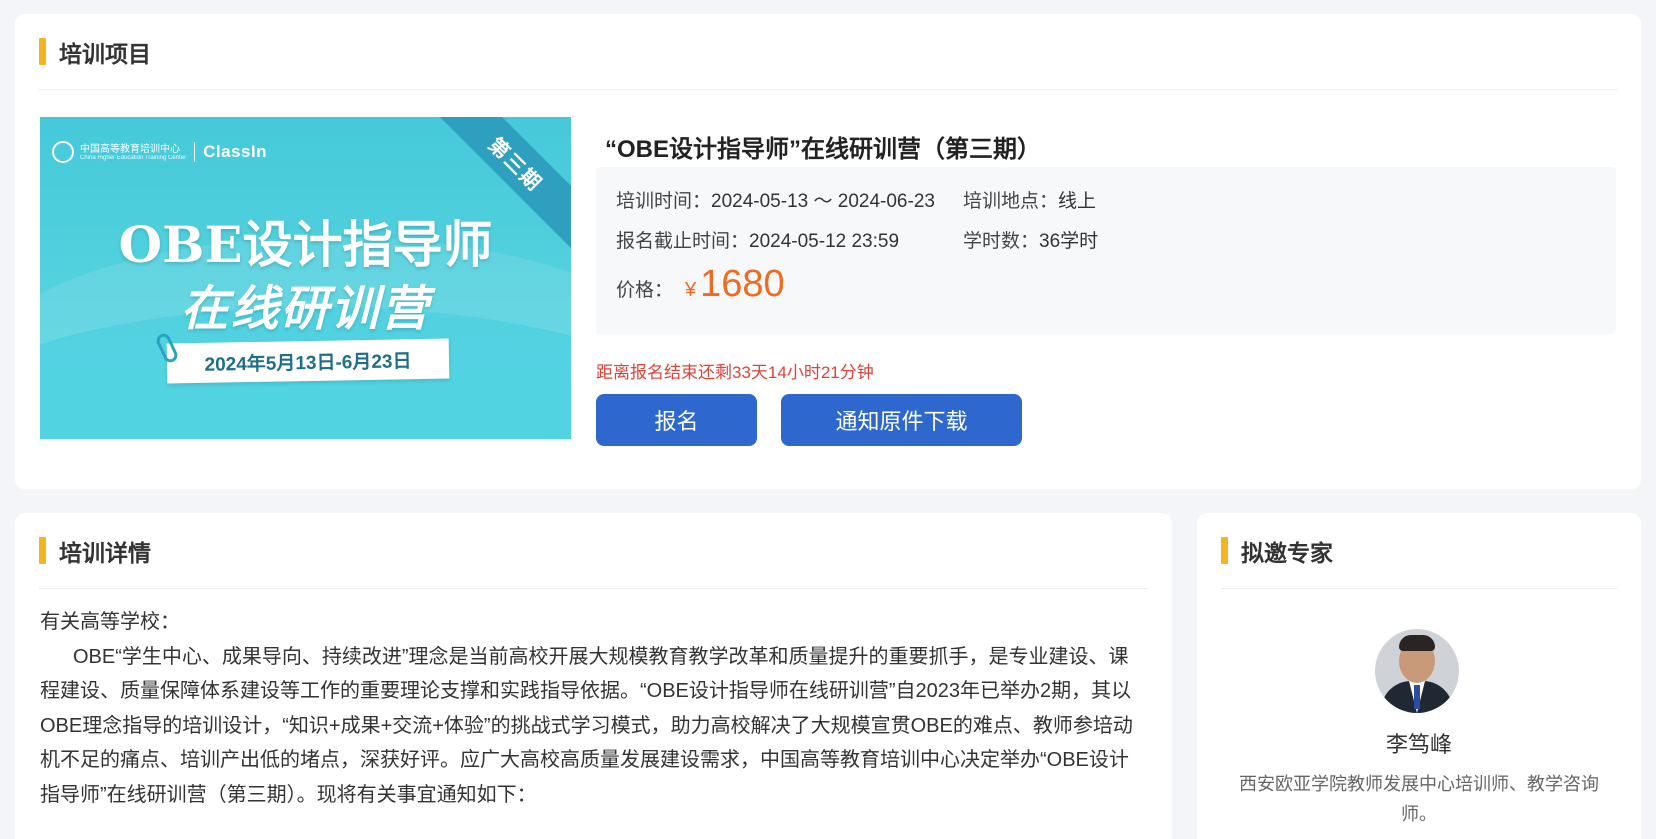 The height and width of the screenshot is (839, 1656). Describe the element at coordinates (235, 151) in the screenshot. I see `brand-logo: ClassIn` at that location.